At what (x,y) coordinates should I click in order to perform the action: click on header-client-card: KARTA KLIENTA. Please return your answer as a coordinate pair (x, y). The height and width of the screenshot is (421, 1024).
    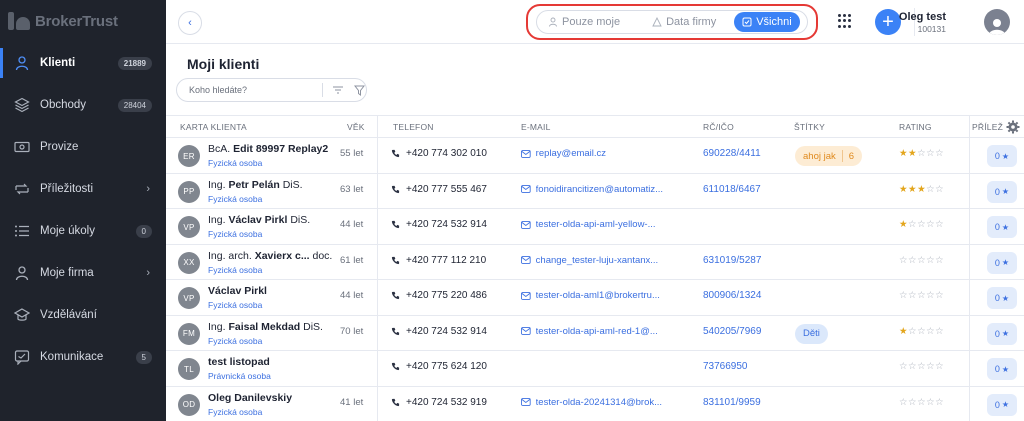
    Looking at the image, I should click on (213, 127).